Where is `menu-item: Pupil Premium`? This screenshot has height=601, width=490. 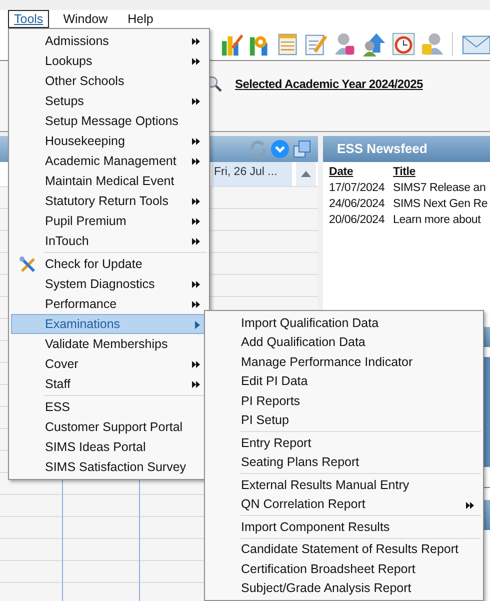
menu-item: Pupil Premium is located at coordinates (109, 221).